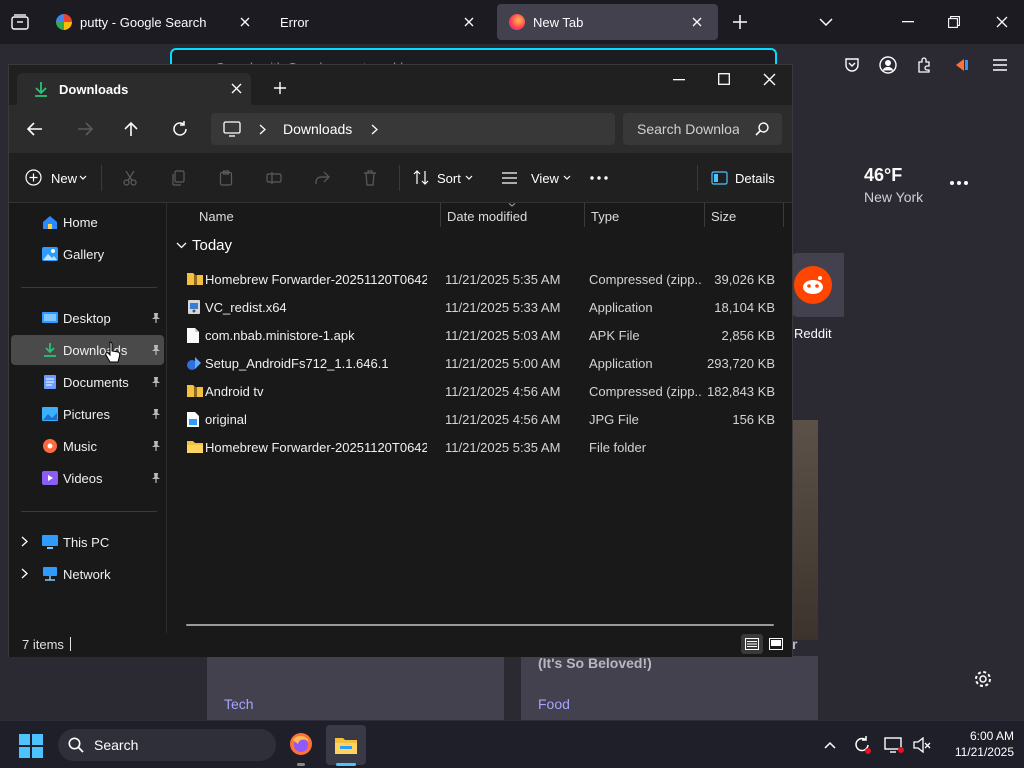 Image resolution: width=1024 pixels, height=768 pixels. Describe the element at coordinates (852, 65) in the screenshot. I see `pocket-icon` at that location.